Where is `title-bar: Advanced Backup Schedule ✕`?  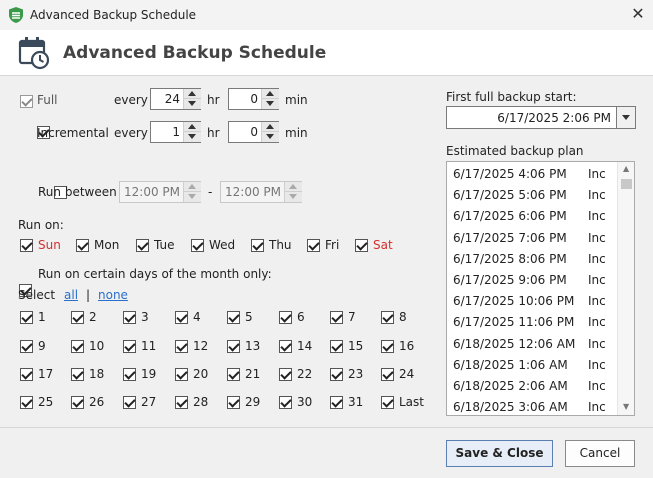
title-bar: Advanced Backup Schedule ✕ is located at coordinates (326, 15).